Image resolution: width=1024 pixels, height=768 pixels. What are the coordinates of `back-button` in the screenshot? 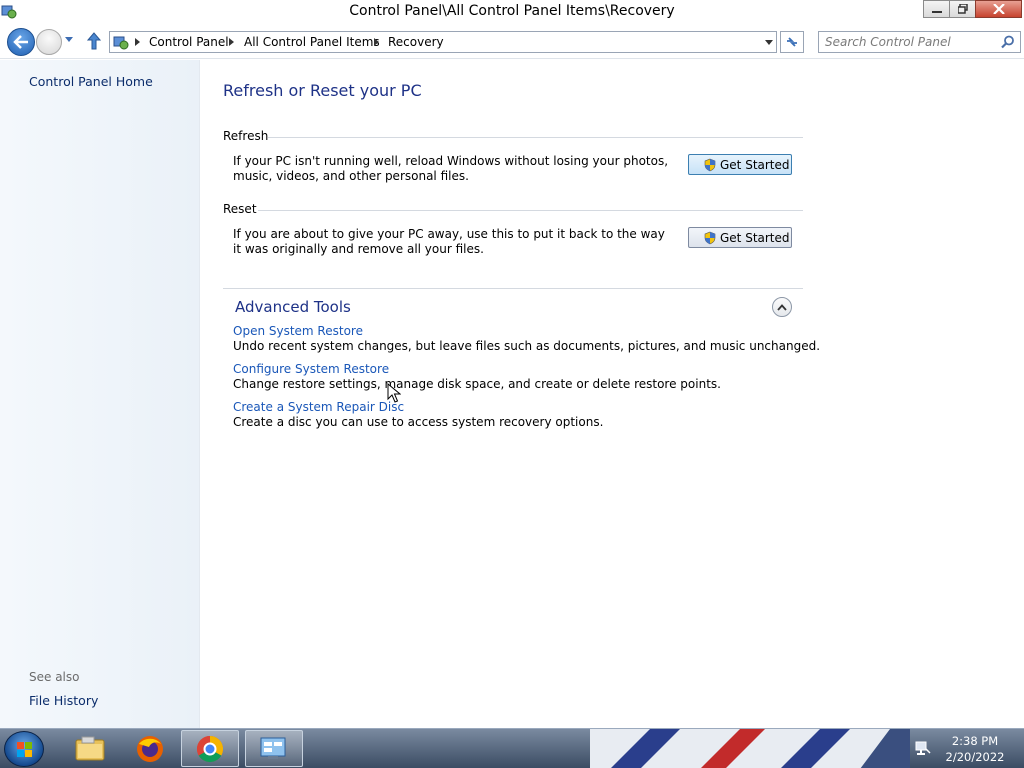 It's located at (21, 42).